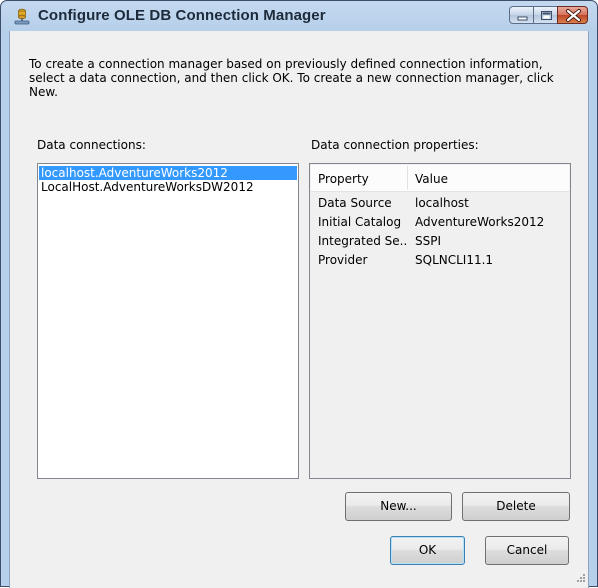 The image size is (598, 588). I want to click on property-value: localhost, so click(442, 203).